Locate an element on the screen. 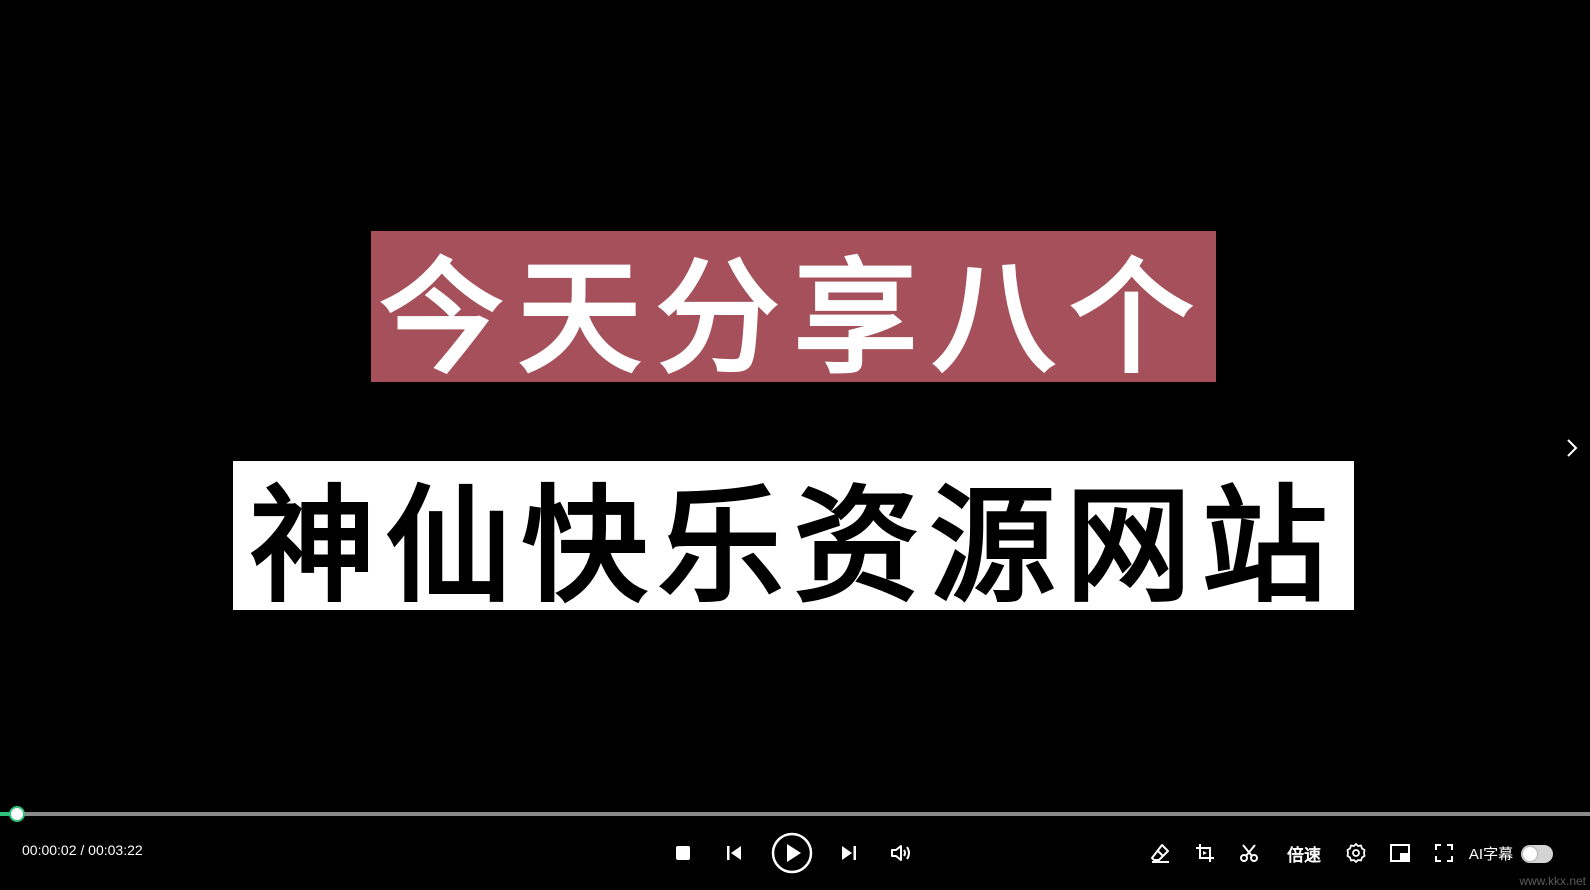  crop-icon is located at coordinates (1205, 853).